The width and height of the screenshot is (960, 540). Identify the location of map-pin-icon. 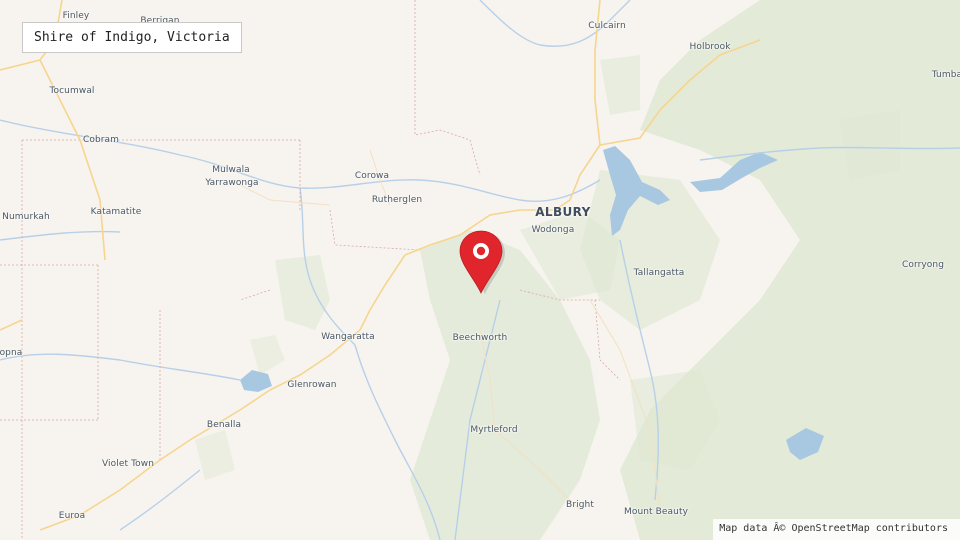
(483, 263).